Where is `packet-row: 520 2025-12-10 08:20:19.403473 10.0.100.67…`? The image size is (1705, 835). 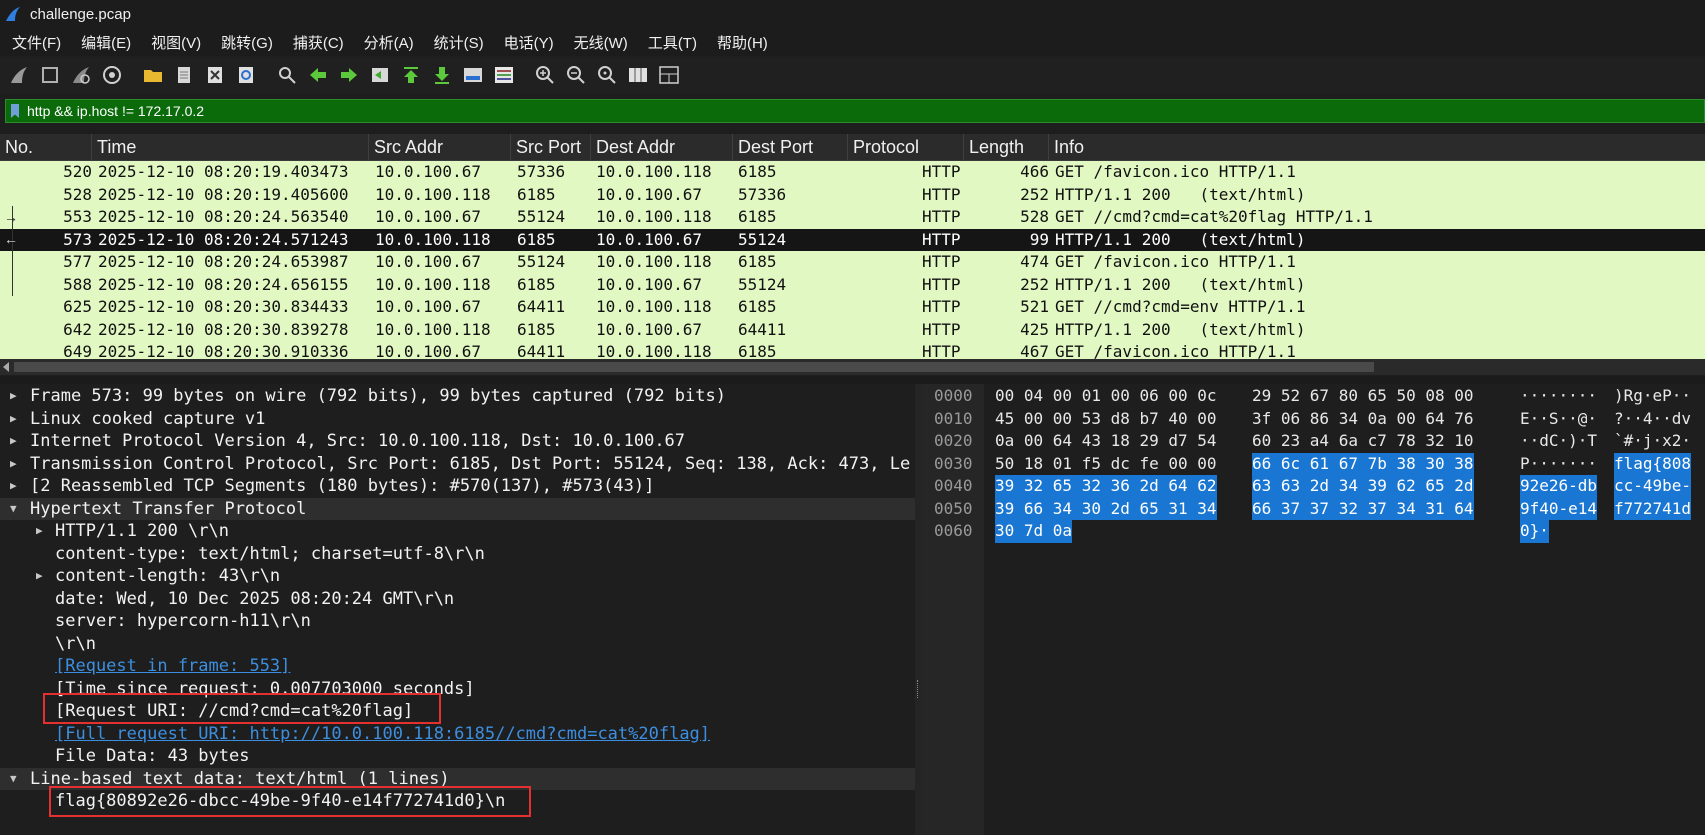 packet-row: 520 2025-12-10 08:20:19.403473 10.0.100.67… is located at coordinates (852, 172).